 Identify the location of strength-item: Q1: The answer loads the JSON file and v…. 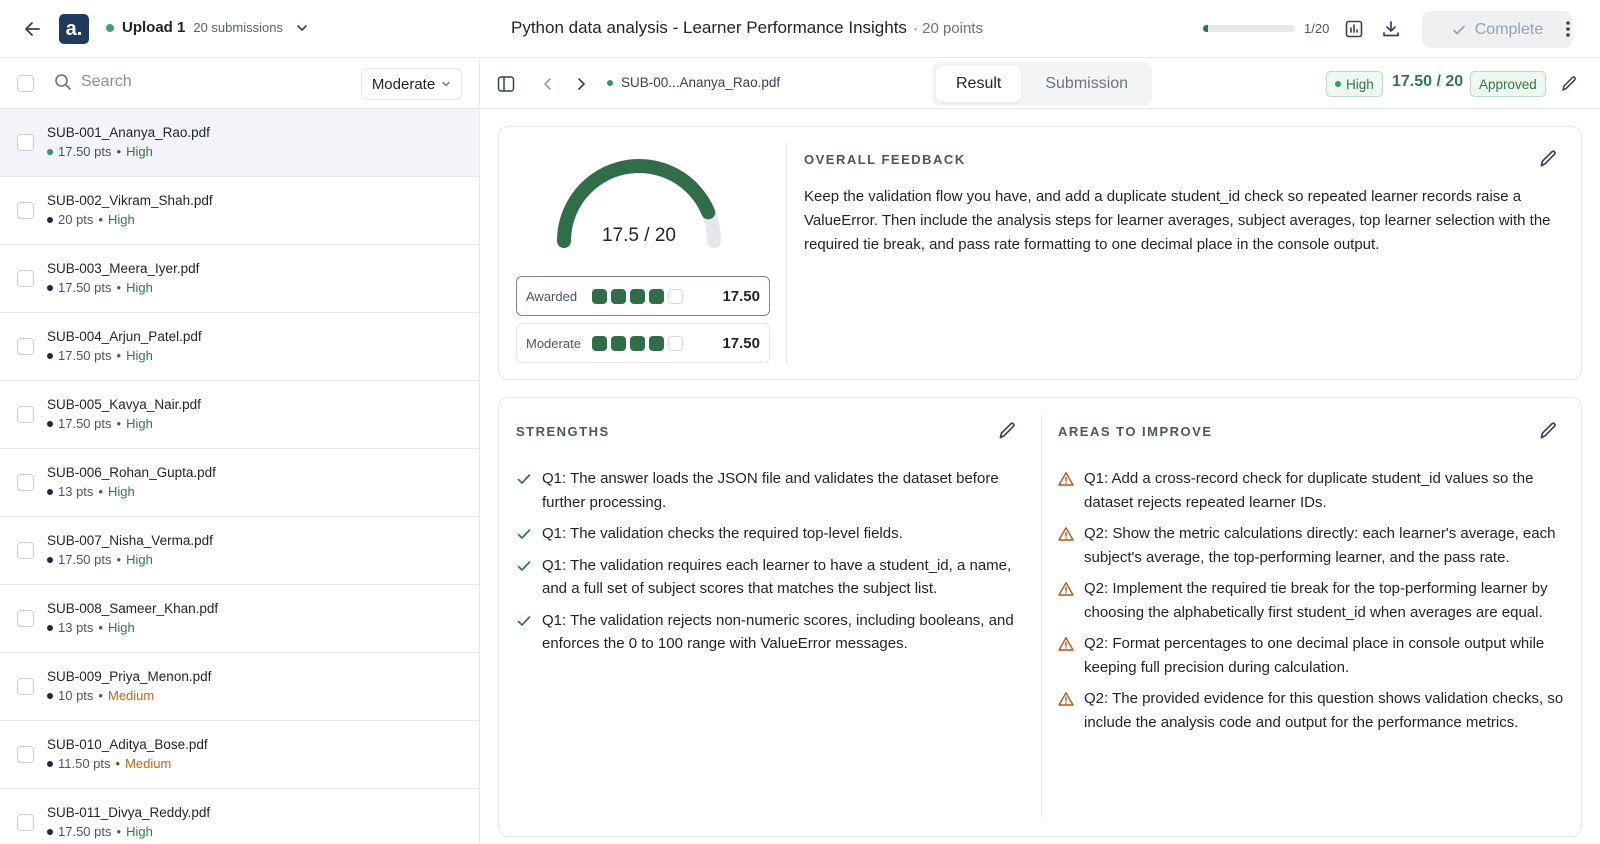
(768, 490).